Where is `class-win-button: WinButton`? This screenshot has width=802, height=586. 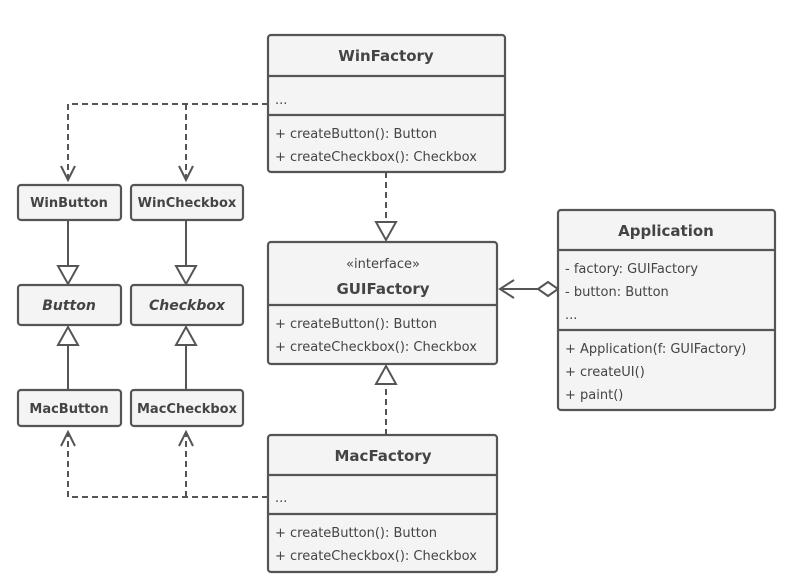 class-win-button: WinButton is located at coordinates (69, 202).